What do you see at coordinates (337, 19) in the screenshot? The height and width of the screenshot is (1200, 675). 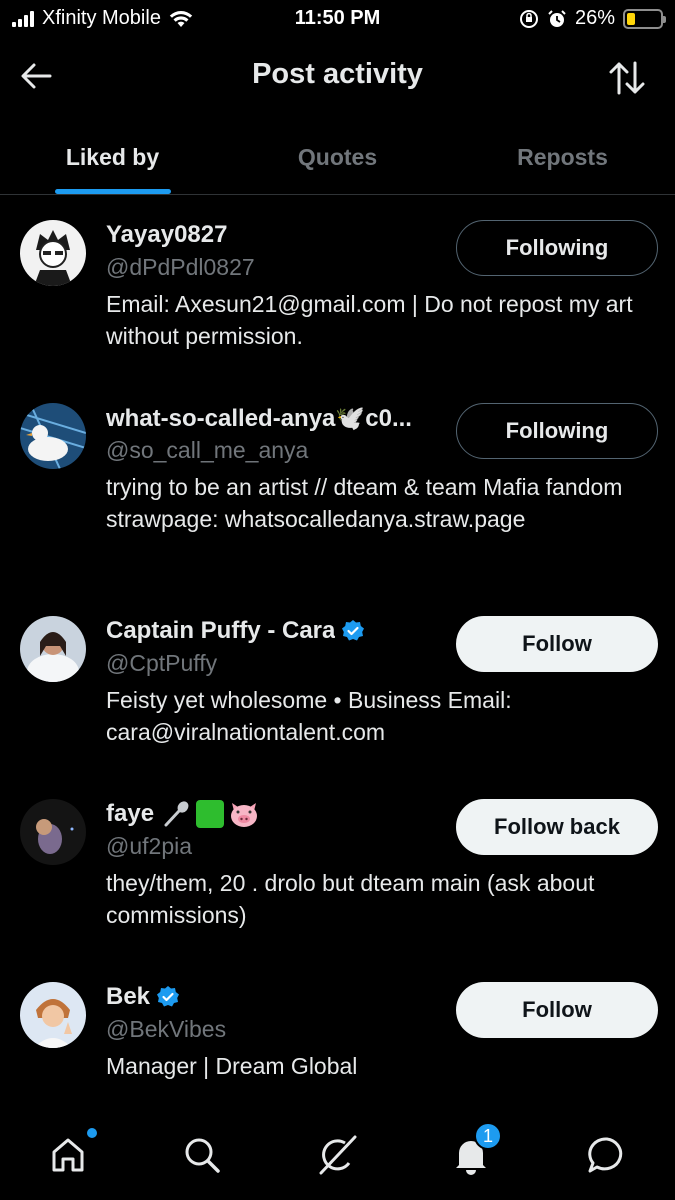 I see `status-bar: Xfinity Mobile 11:50 PM 26%` at bounding box center [337, 19].